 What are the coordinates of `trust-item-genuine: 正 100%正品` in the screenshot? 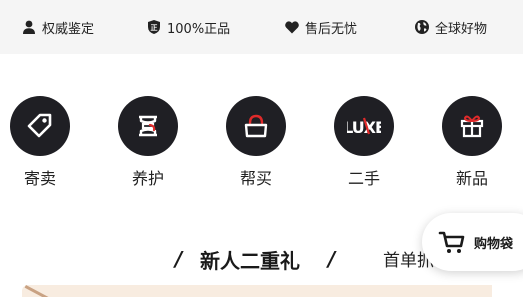 It's located at (188, 27).